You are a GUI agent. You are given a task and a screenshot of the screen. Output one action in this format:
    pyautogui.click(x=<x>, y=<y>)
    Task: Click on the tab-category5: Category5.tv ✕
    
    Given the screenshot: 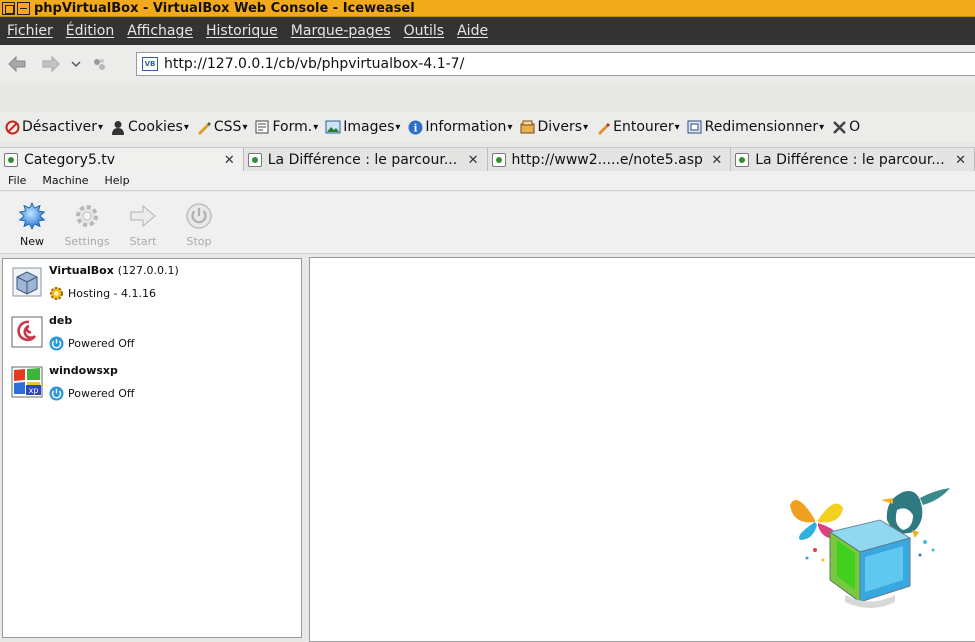 What is the action you would take?
    pyautogui.click(x=122, y=160)
    